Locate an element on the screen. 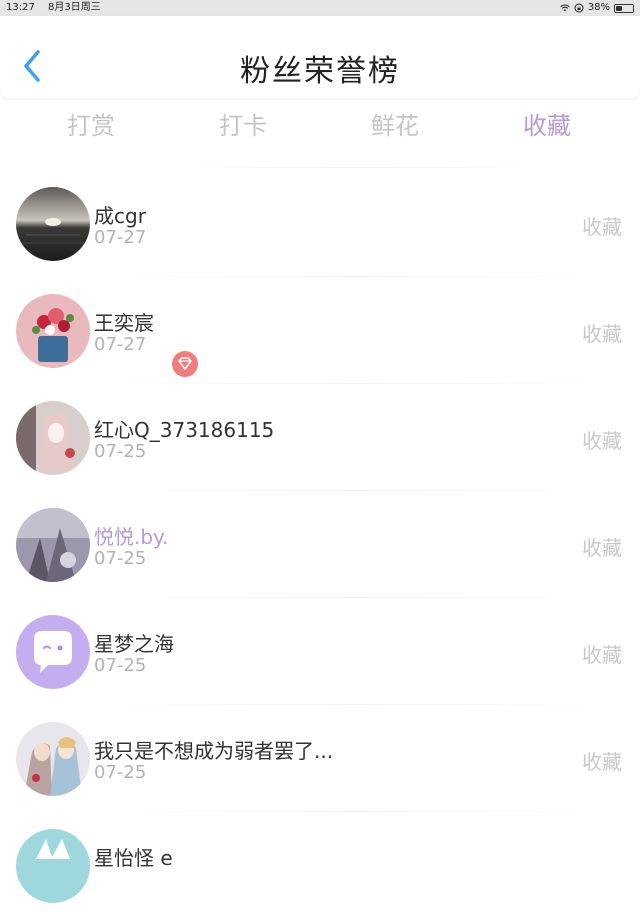 The width and height of the screenshot is (640, 919). orientation-lock-icon is located at coordinates (579, 8).